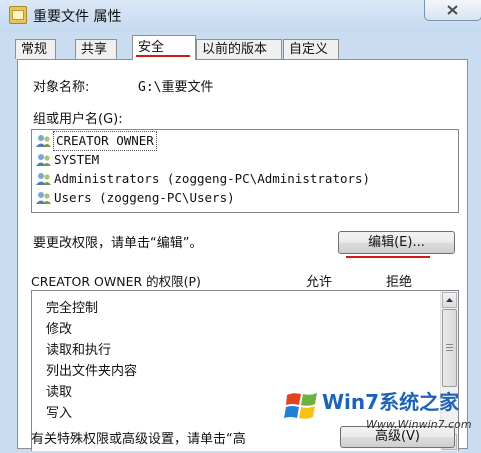  Describe the element at coordinates (18, 15) in the screenshot. I see `folder-icon` at that location.